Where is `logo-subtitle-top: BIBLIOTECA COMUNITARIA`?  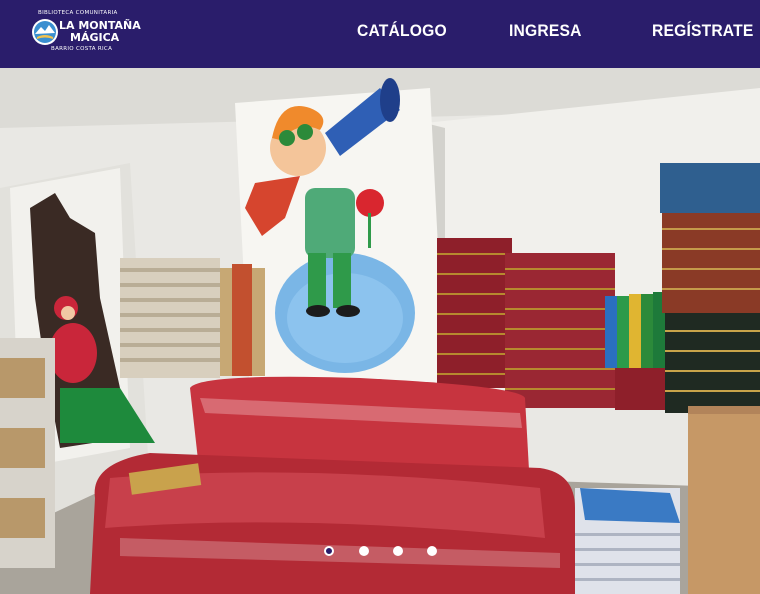
logo-subtitle-top: BIBLIOTECA COMUNITARIA is located at coordinates (78, 13).